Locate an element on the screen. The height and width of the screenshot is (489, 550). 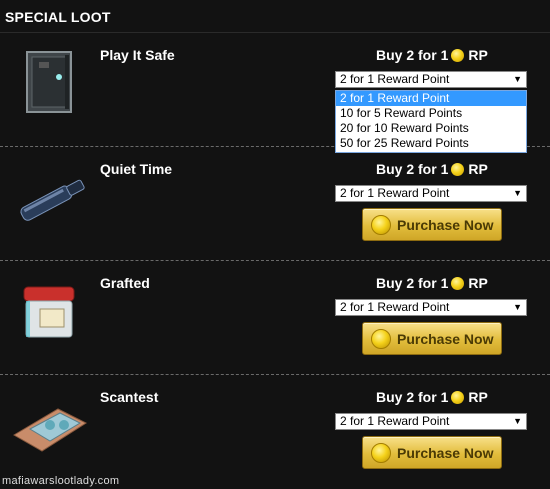
cooler-image is located at coordinates (49, 312).